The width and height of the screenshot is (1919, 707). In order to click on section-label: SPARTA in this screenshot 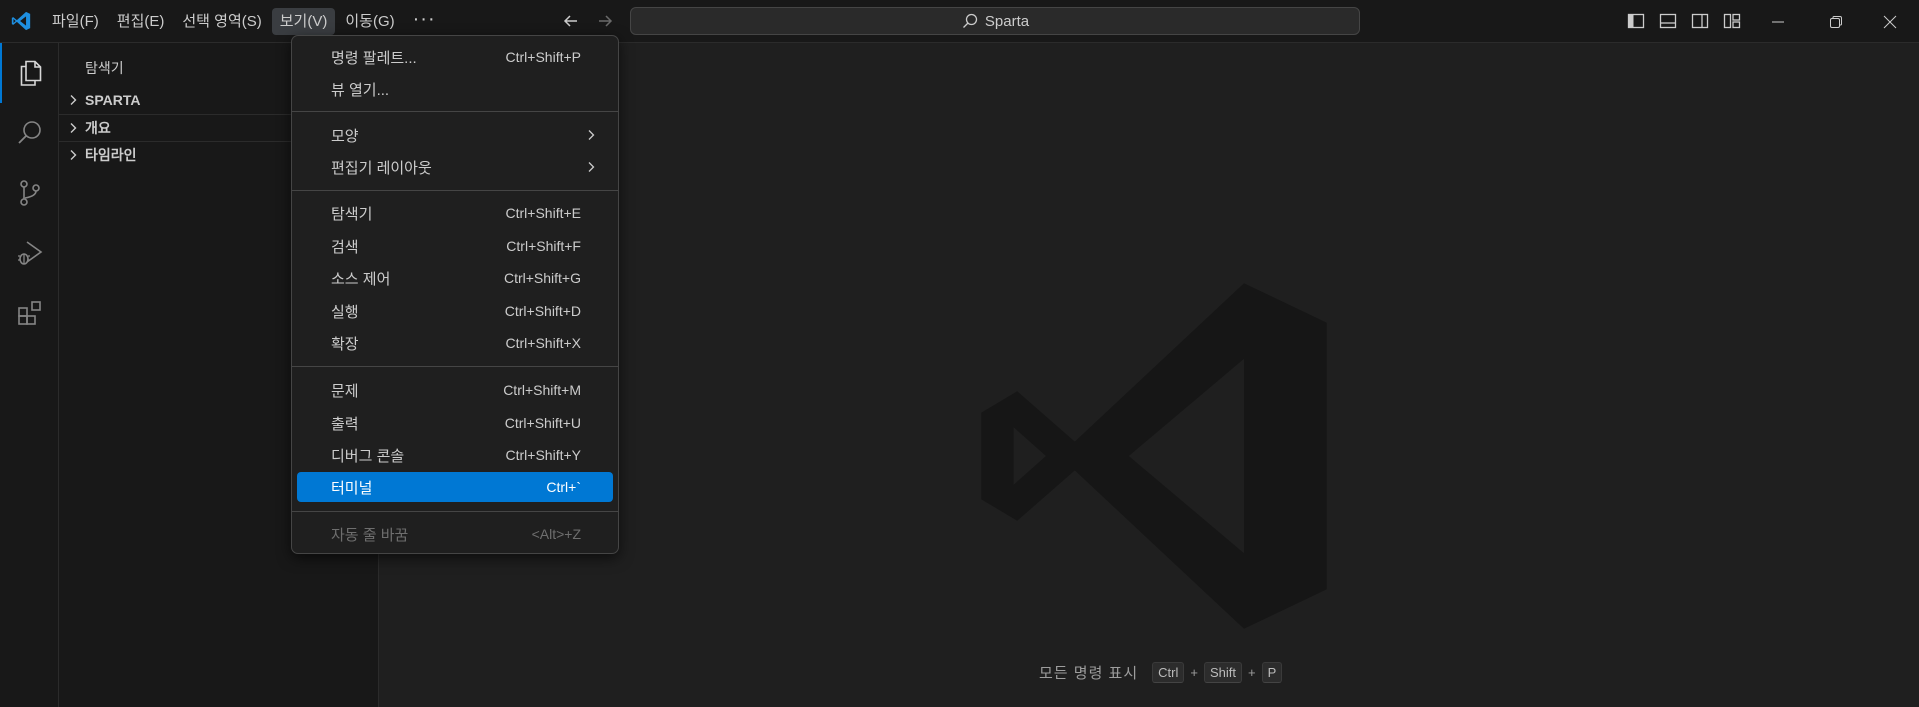, I will do `click(113, 100)`.